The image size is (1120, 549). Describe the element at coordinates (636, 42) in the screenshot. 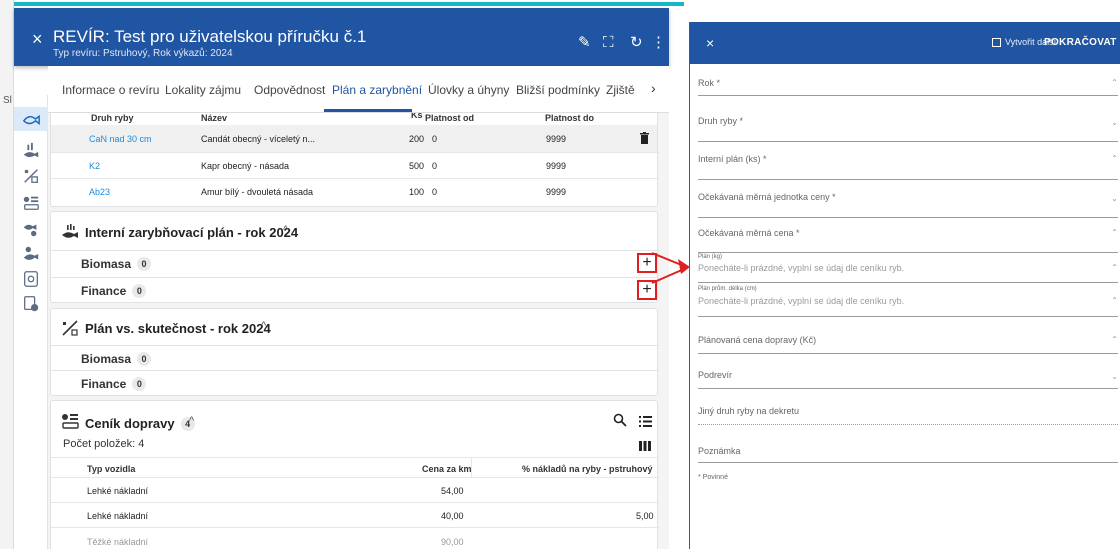

I see `refresh-icon: ↻` at that location.